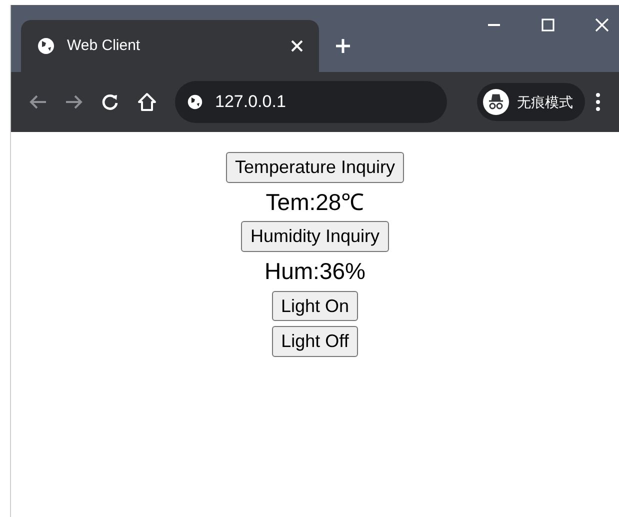 The height and width of the screenshot is (517, 619). I want to click on inquiry-button: Temperature Inquiry, so click(315, 167).